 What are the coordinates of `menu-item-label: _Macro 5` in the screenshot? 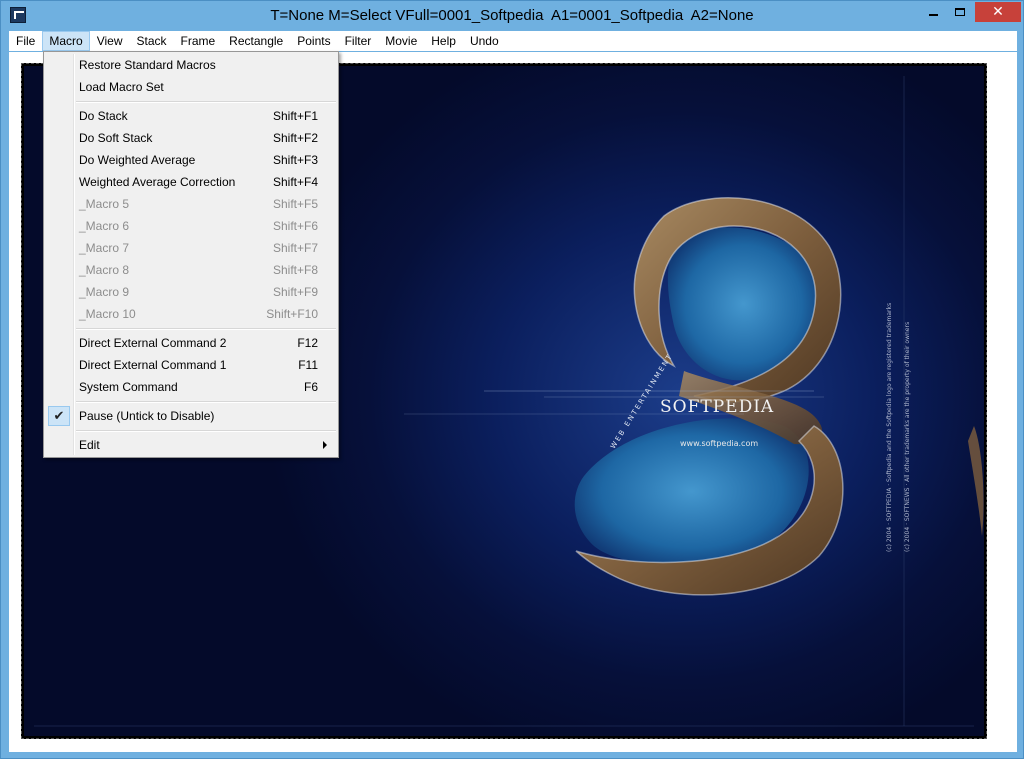 It's located at (104, 204).